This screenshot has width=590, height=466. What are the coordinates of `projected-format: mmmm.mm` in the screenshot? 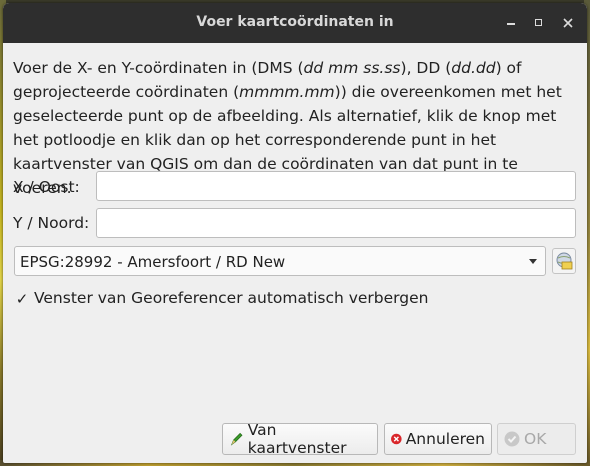 It's located at (287, 92).